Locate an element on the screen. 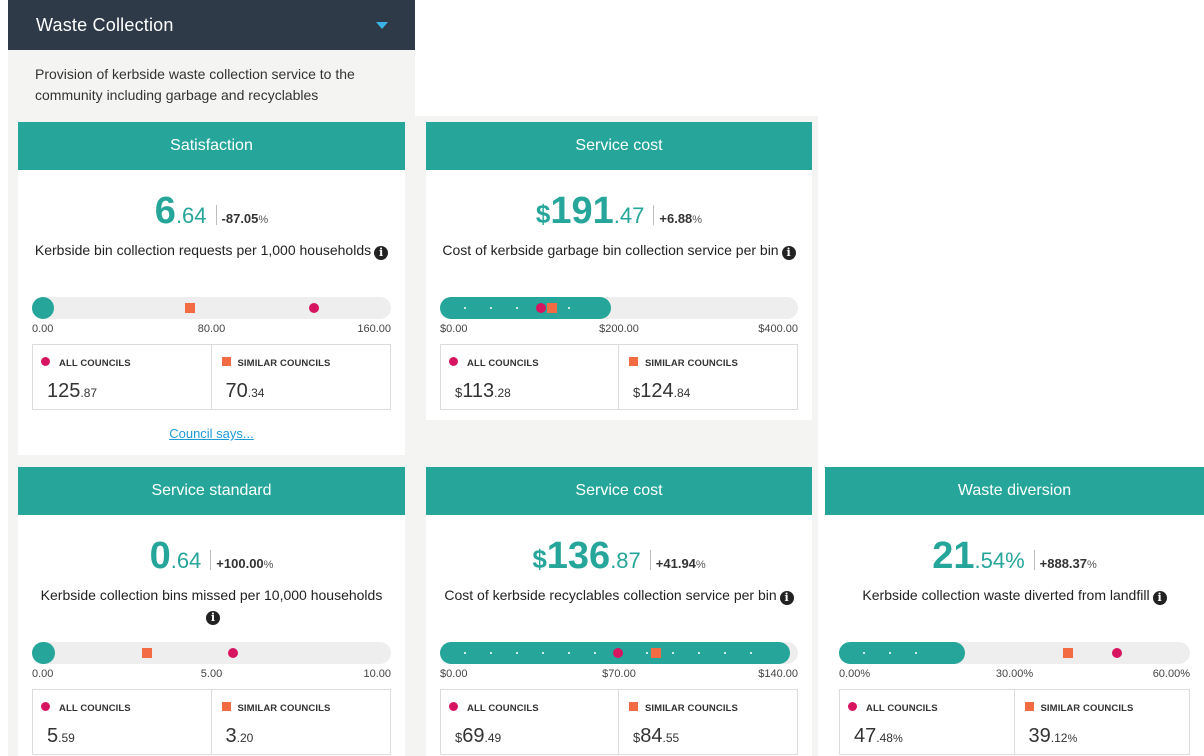  comparison-stats: ALL COUNCILS 5.59 SIMILAR COUNCILS 3.20 is located at coordinates (211, 722).